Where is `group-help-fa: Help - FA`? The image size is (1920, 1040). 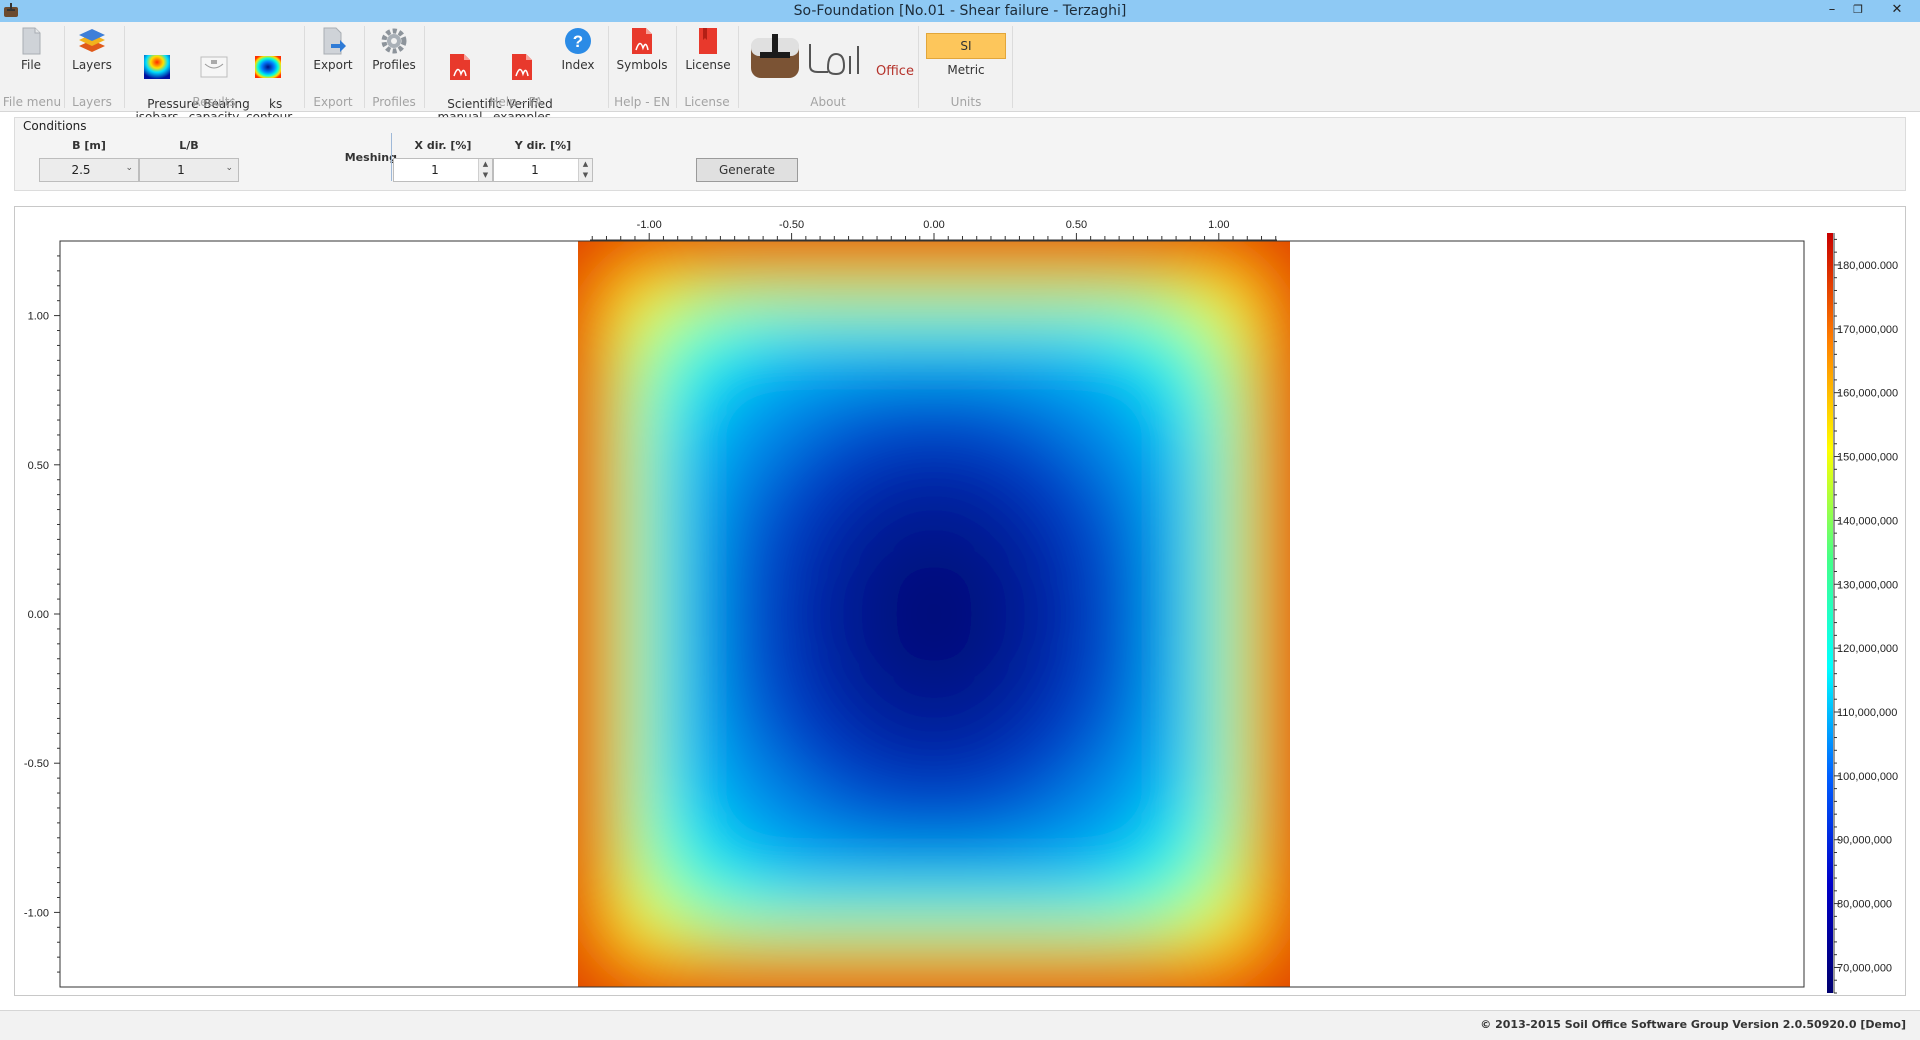
group-help-fa: Help - FA is located at coordinates (516, 102).